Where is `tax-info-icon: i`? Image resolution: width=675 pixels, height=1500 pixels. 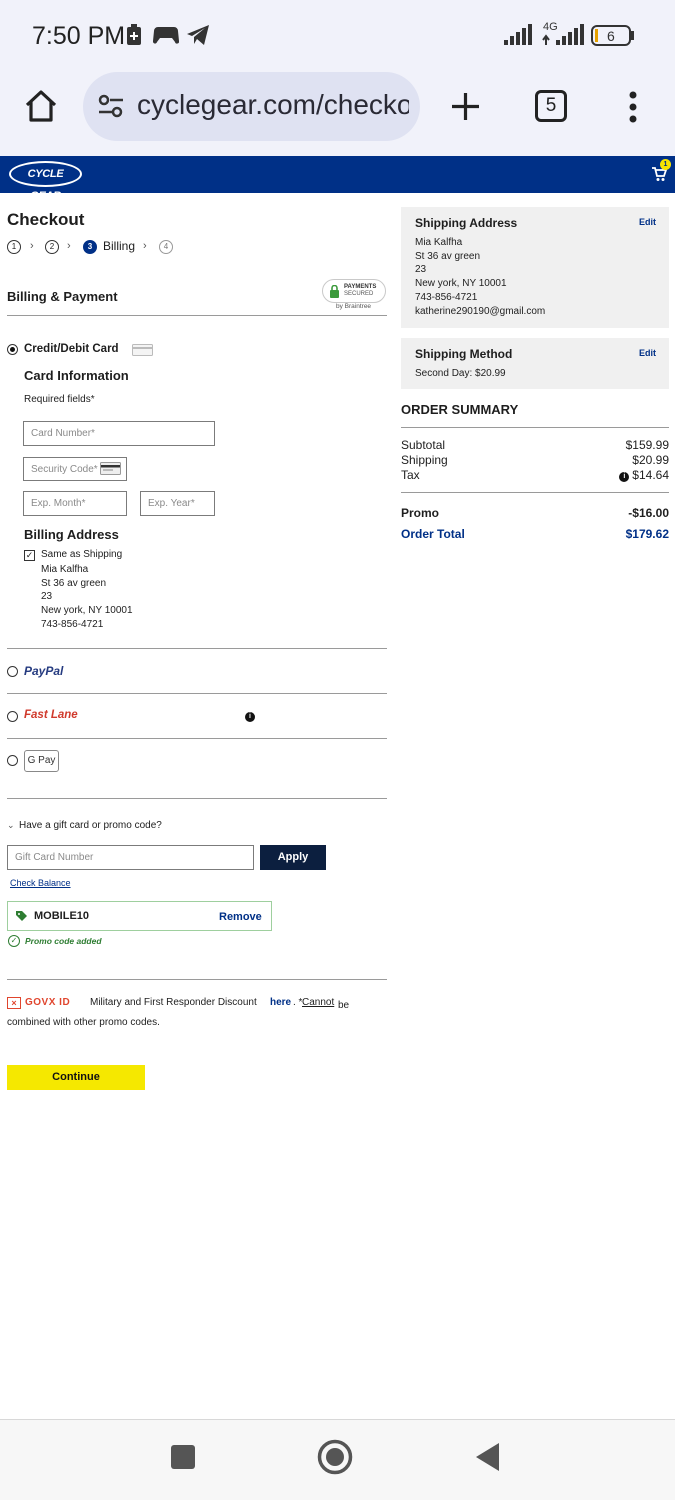
tax-info-icon: i is located at coordinates (624, 477).